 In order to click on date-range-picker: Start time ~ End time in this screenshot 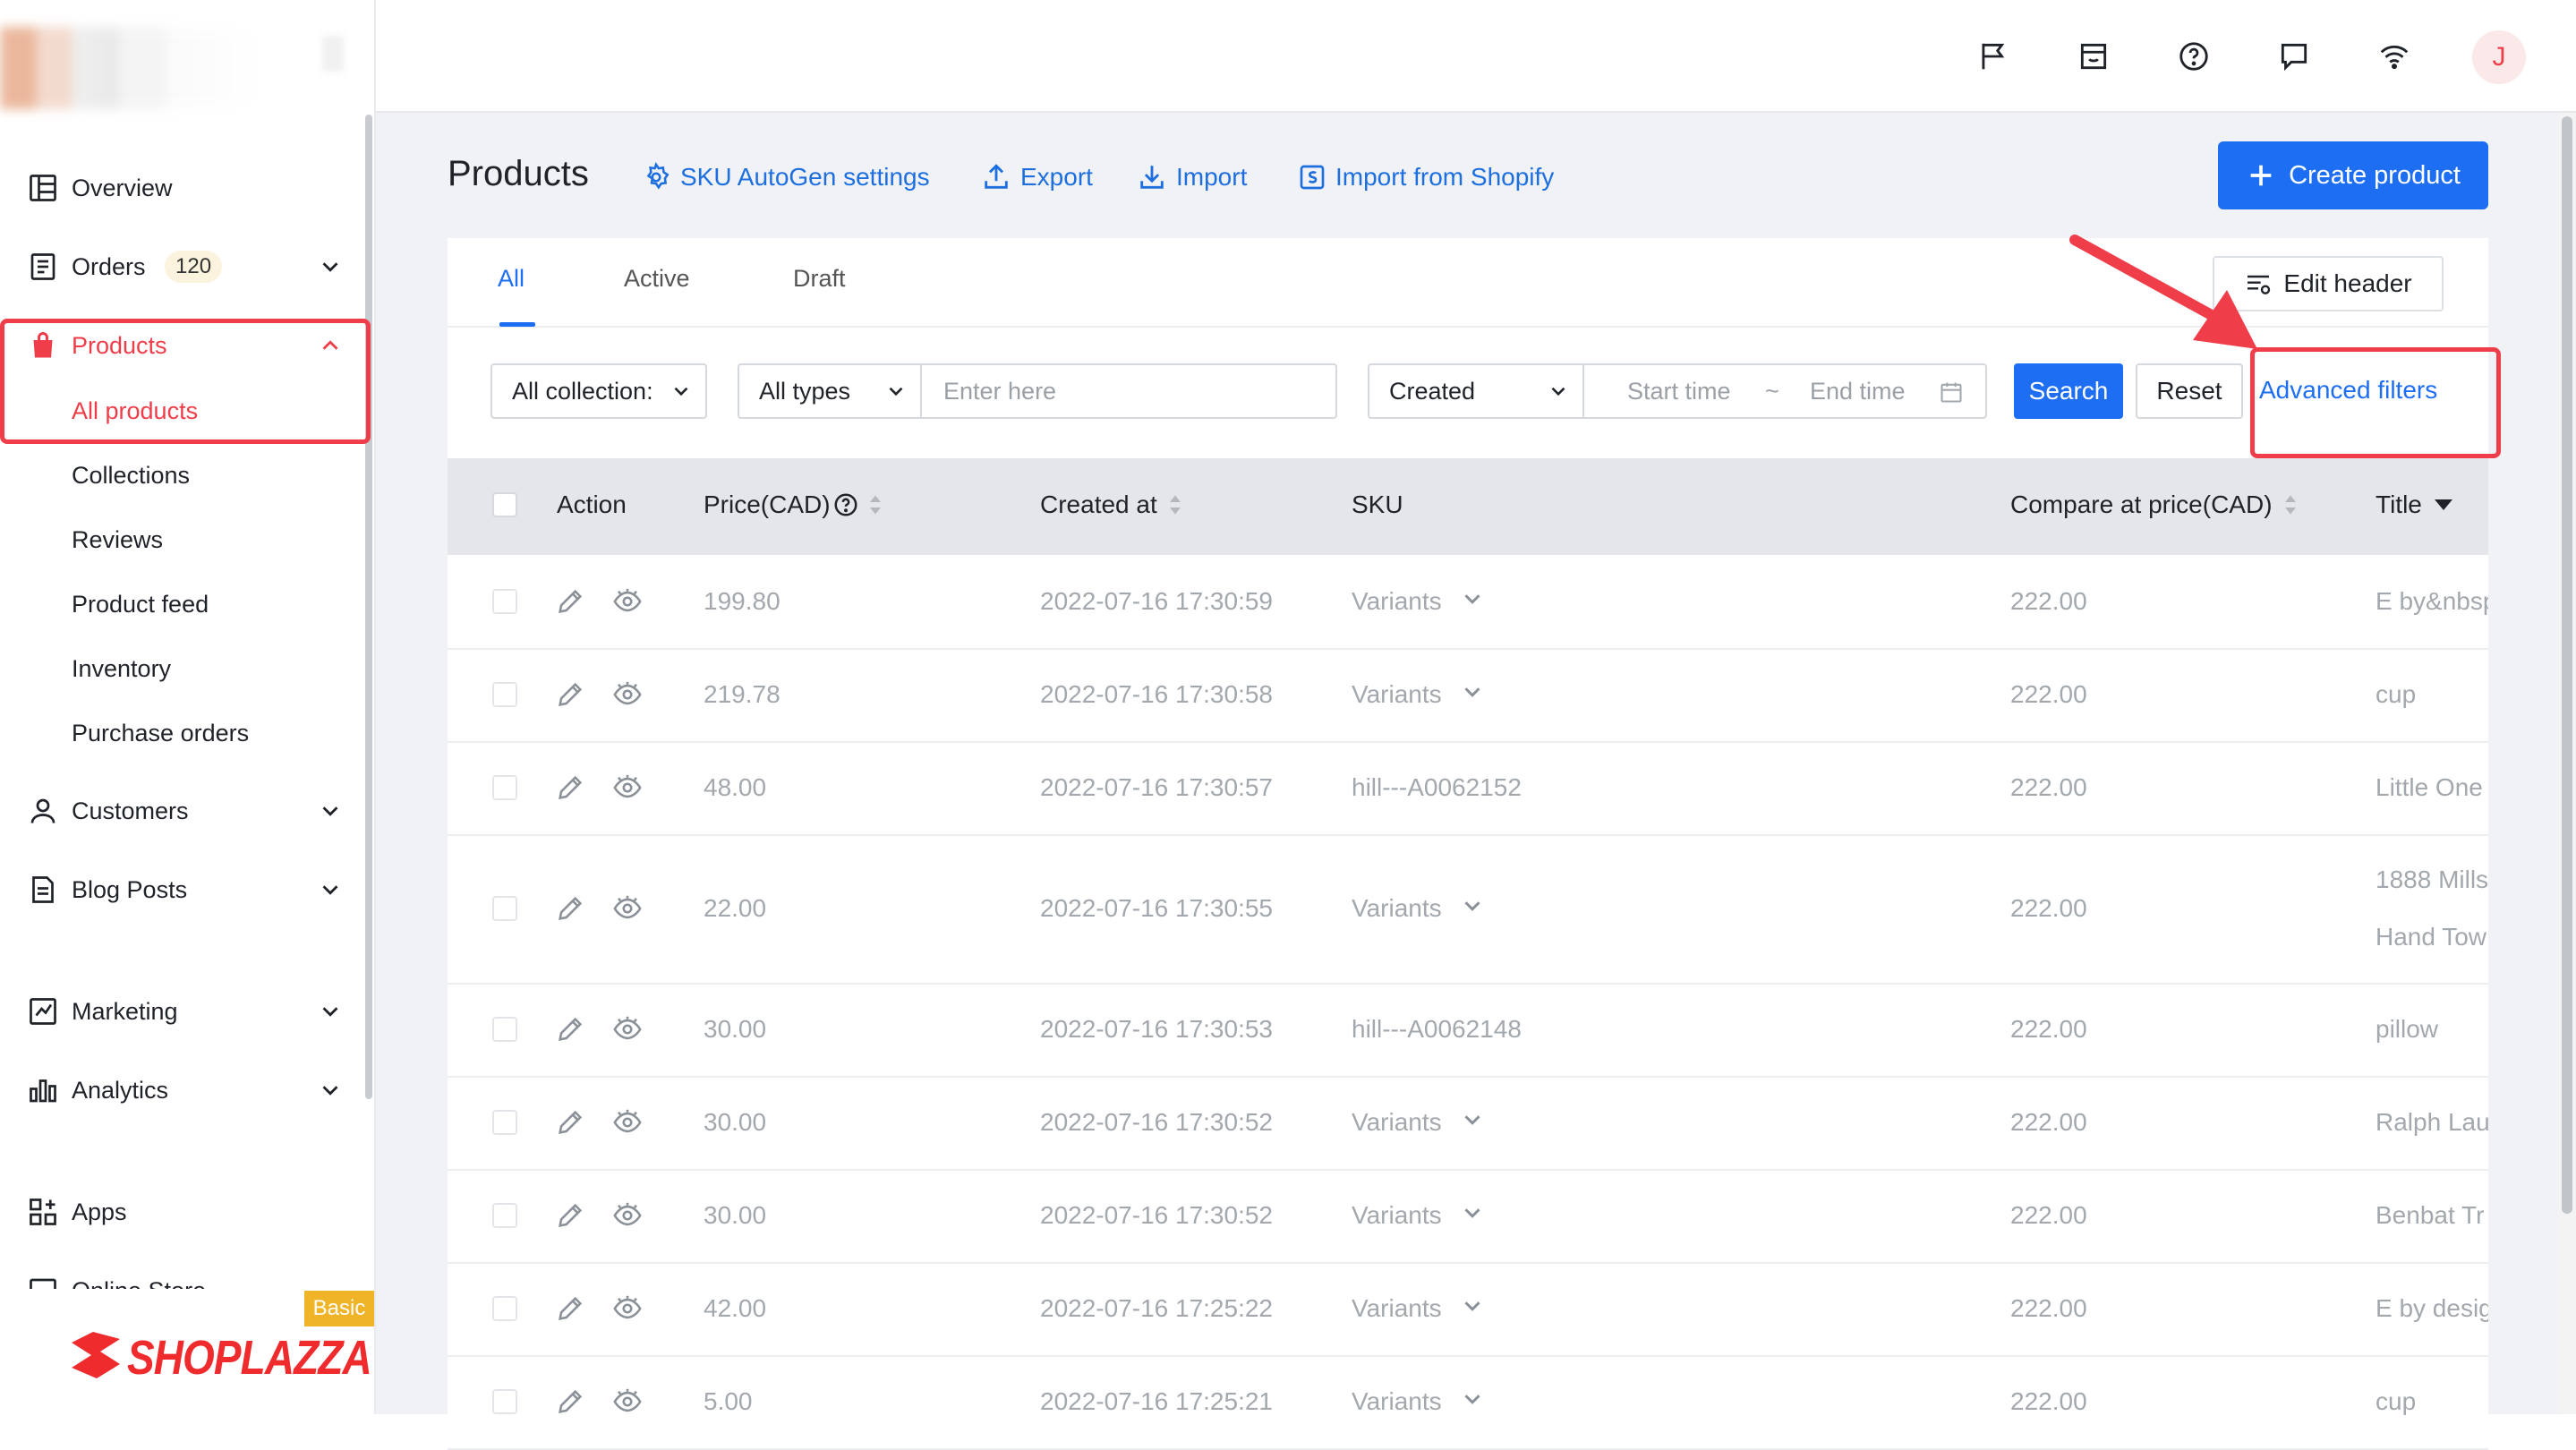, I will do `click(1784, 391)`.